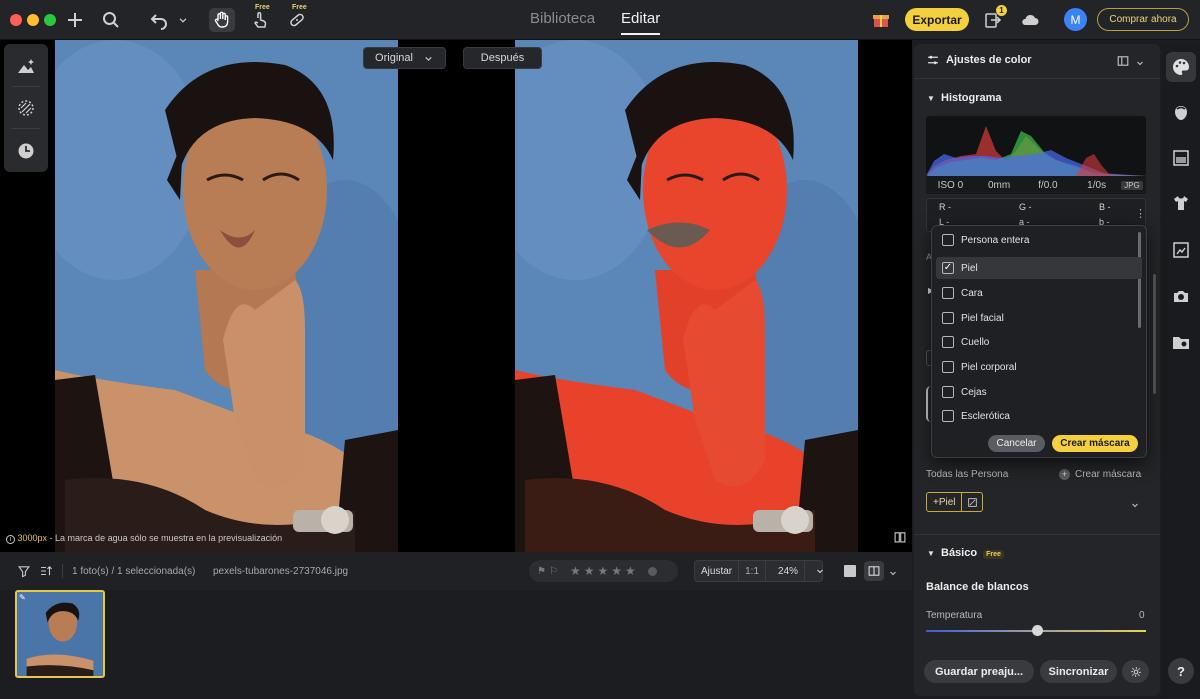 The width and height of the screenshot is (1200, 699). What do you see at coordinates (850, 571) in the screenshot?
I see `single-view-icon` at bounding box center [850, 571].